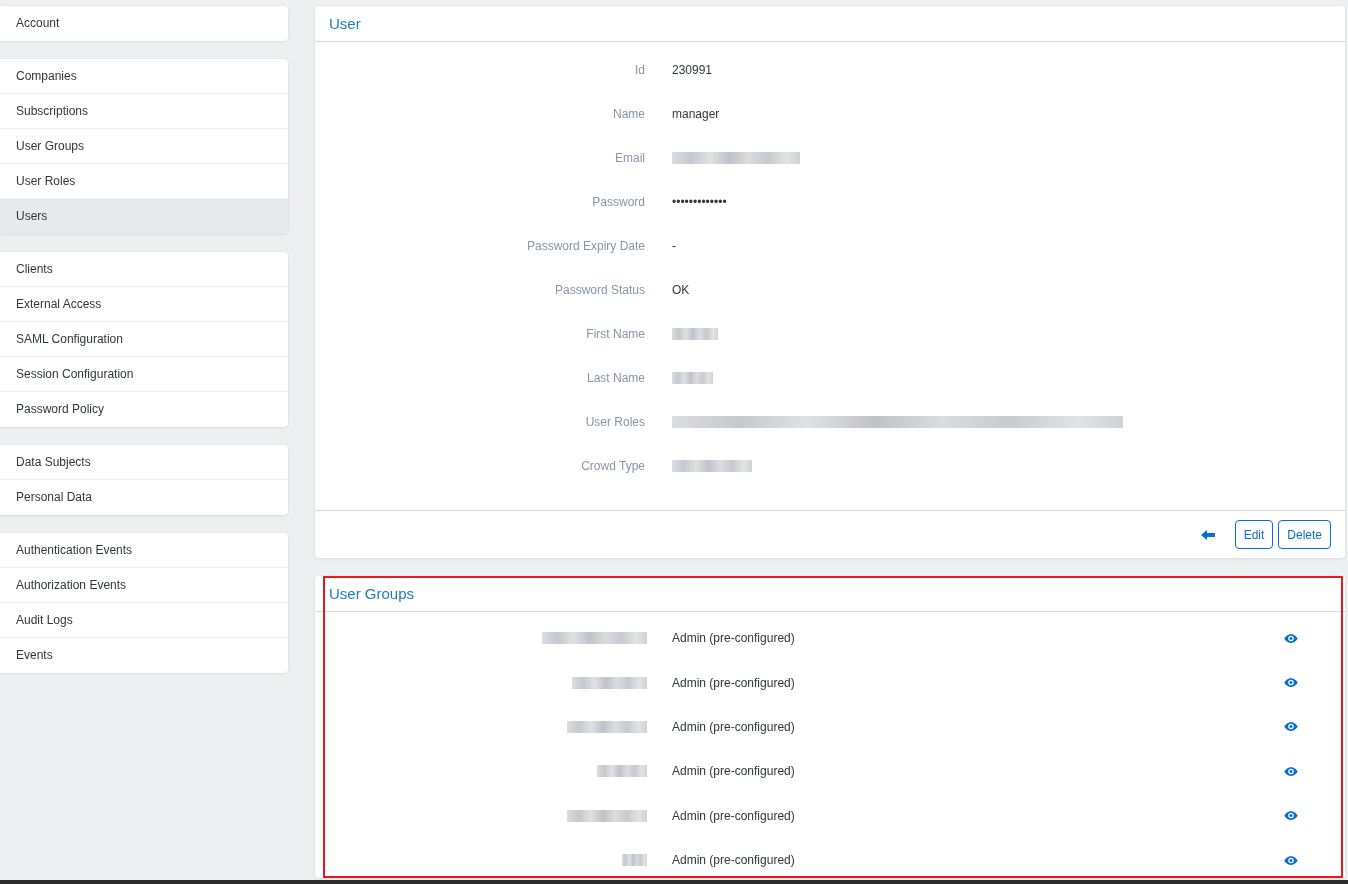  What do you see at coordinates (692, 70) in the screenshot?
I see `field-value: 230991` at bounding box center [692, 70].